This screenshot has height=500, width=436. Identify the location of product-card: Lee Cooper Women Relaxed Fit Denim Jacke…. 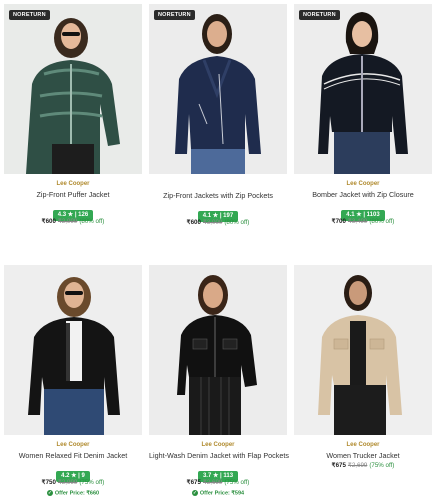
(73, 380).